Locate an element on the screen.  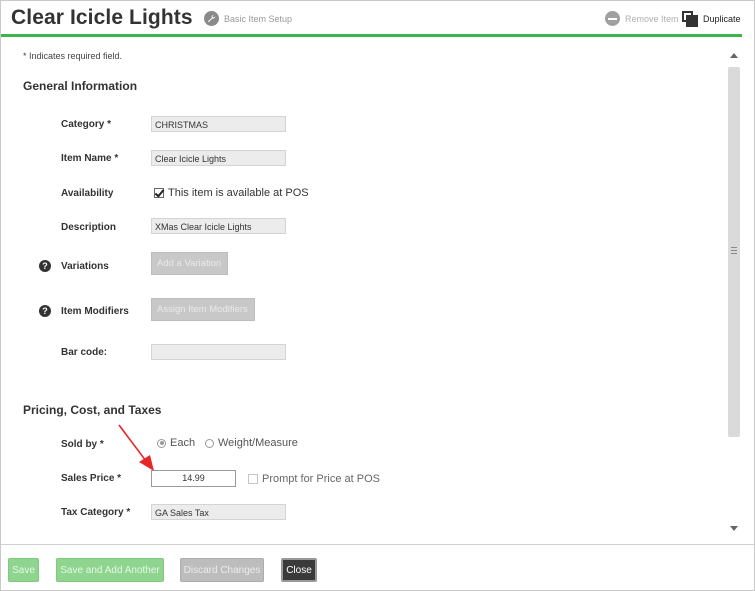
scroll-down-arrow-icon is located at coordinates (734, 528).